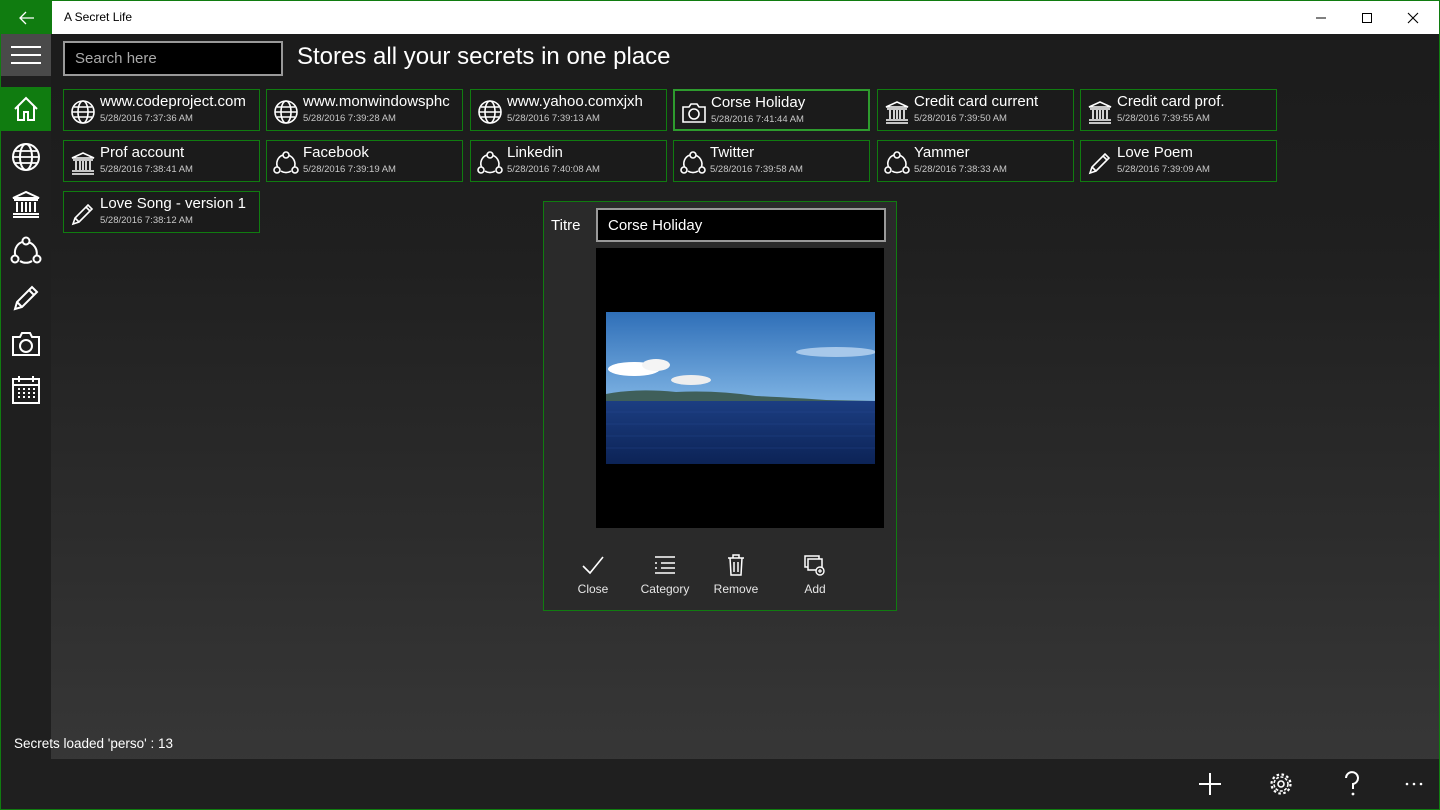  I want to click on secret-tile: Credit card current 5/28/2016 7:39:50 AM, so click(975, 110).